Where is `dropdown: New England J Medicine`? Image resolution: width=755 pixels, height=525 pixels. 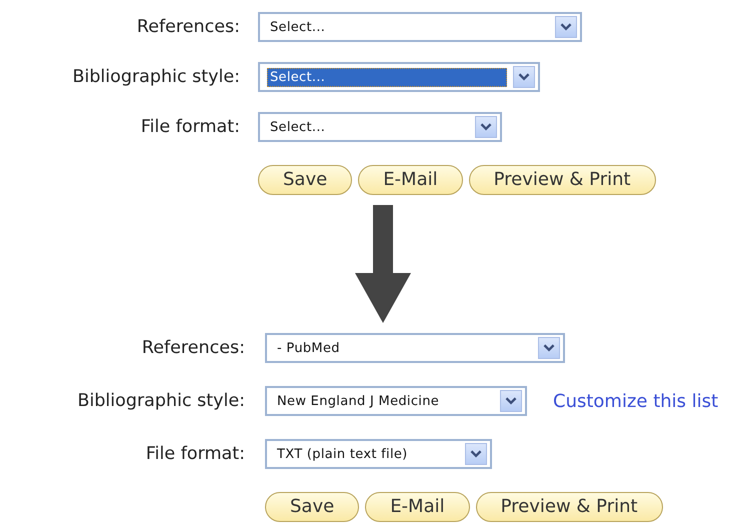 dropdown: New England J Medicine is located at coordinates (396, 401).